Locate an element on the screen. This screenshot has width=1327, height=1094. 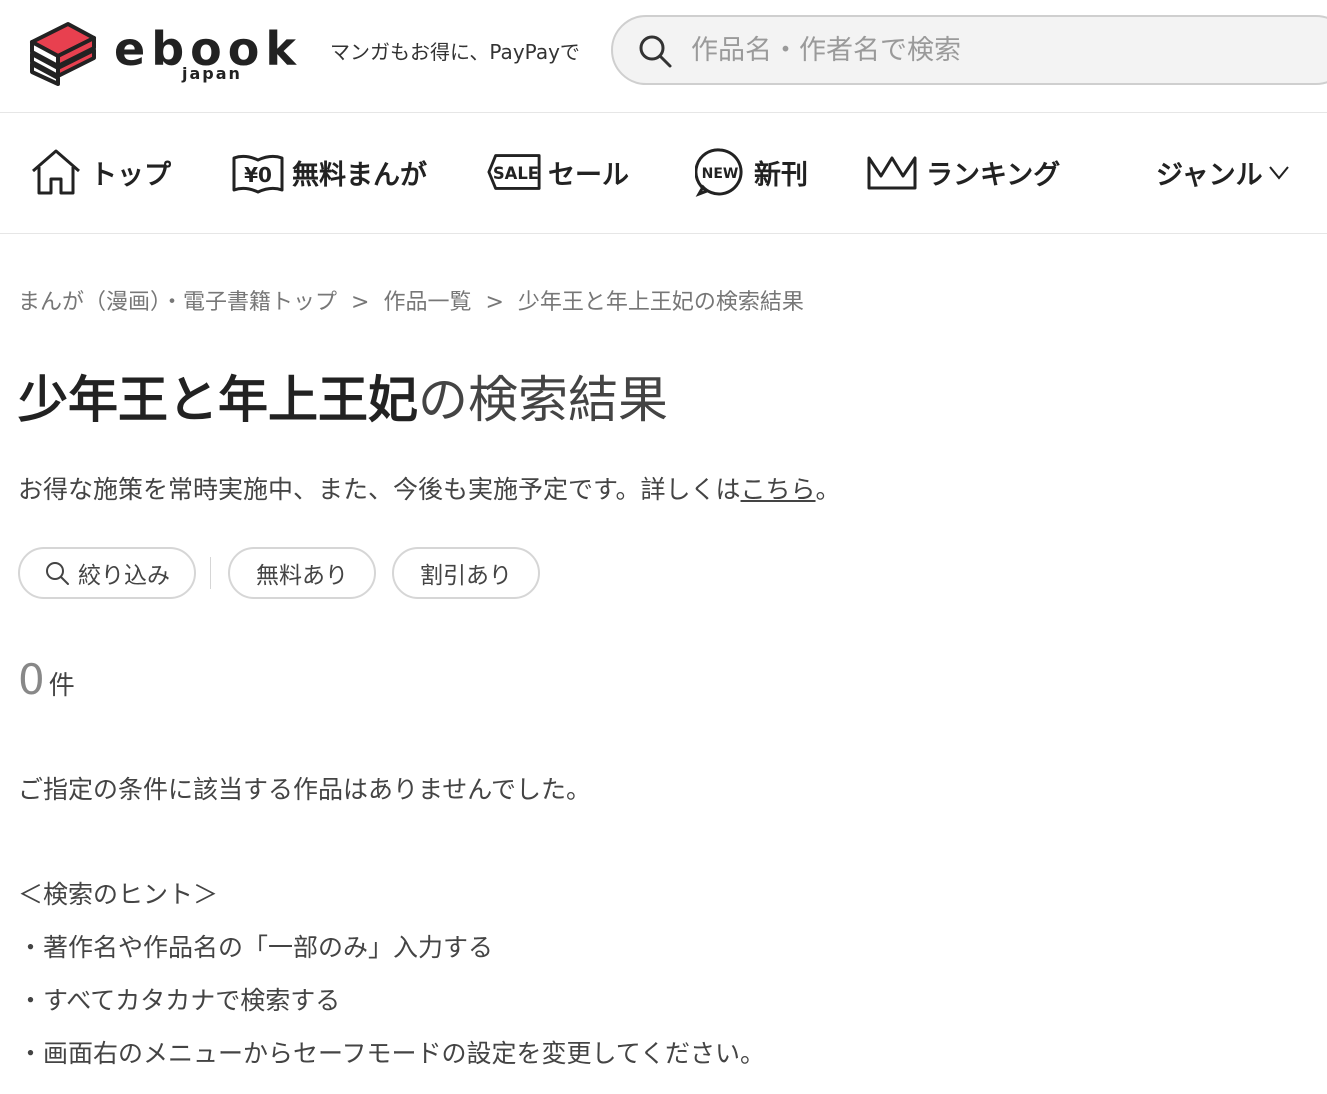
title-suffix: の検索結果 is located at coordinates (543, 400).